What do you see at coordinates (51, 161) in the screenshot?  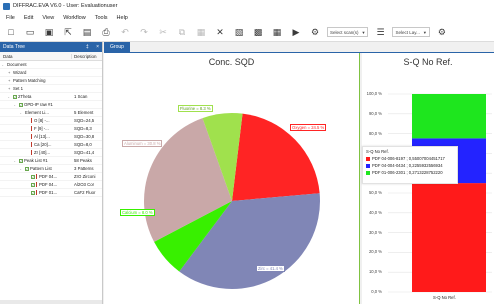 I see `tree-row: - ✓ Peak List #1 58 Peaks` at bounding box center [51, 161].